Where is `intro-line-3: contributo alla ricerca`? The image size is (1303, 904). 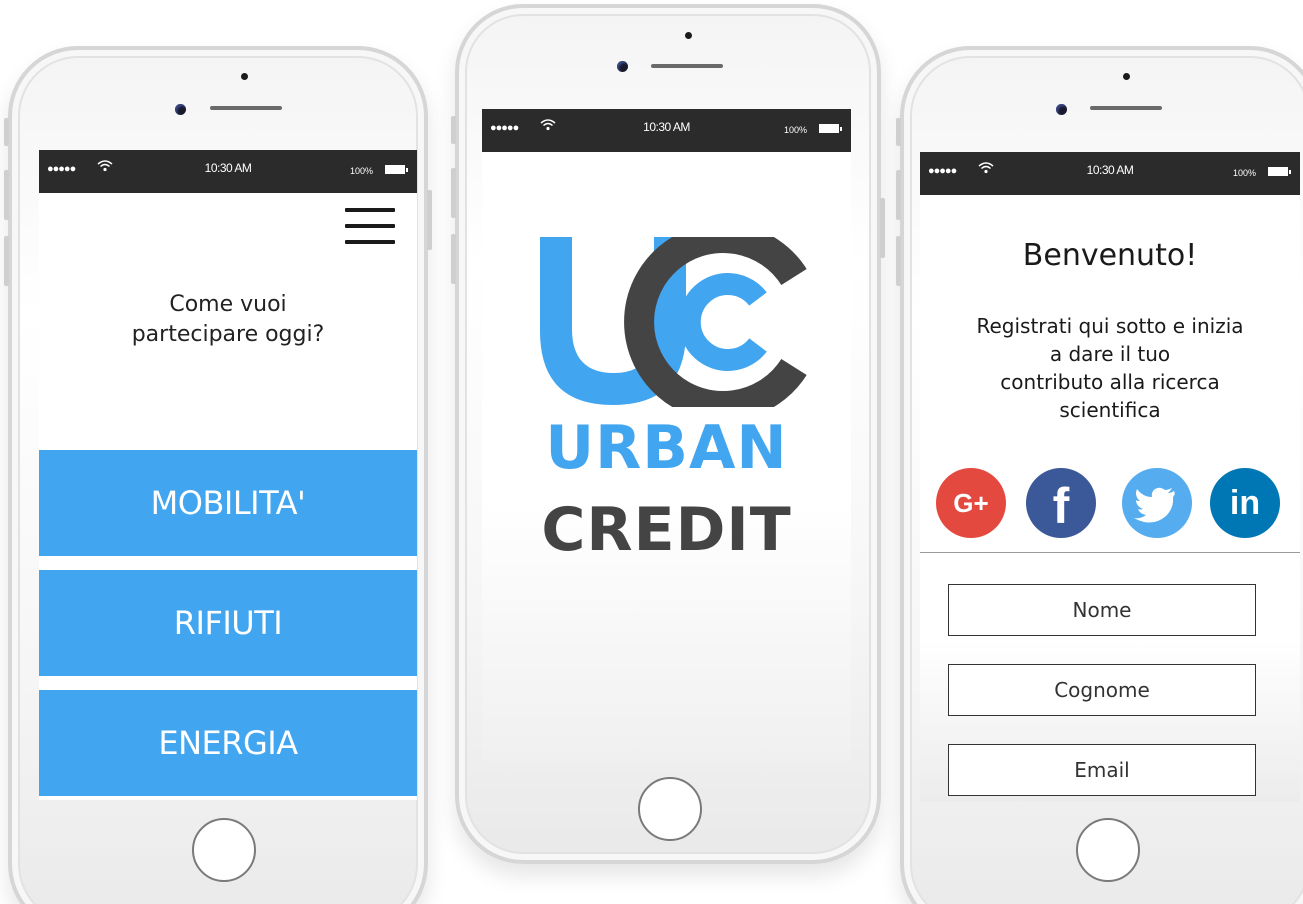 intro-line-3: contributo alla ricerca is located at coordinates (1110, 382).